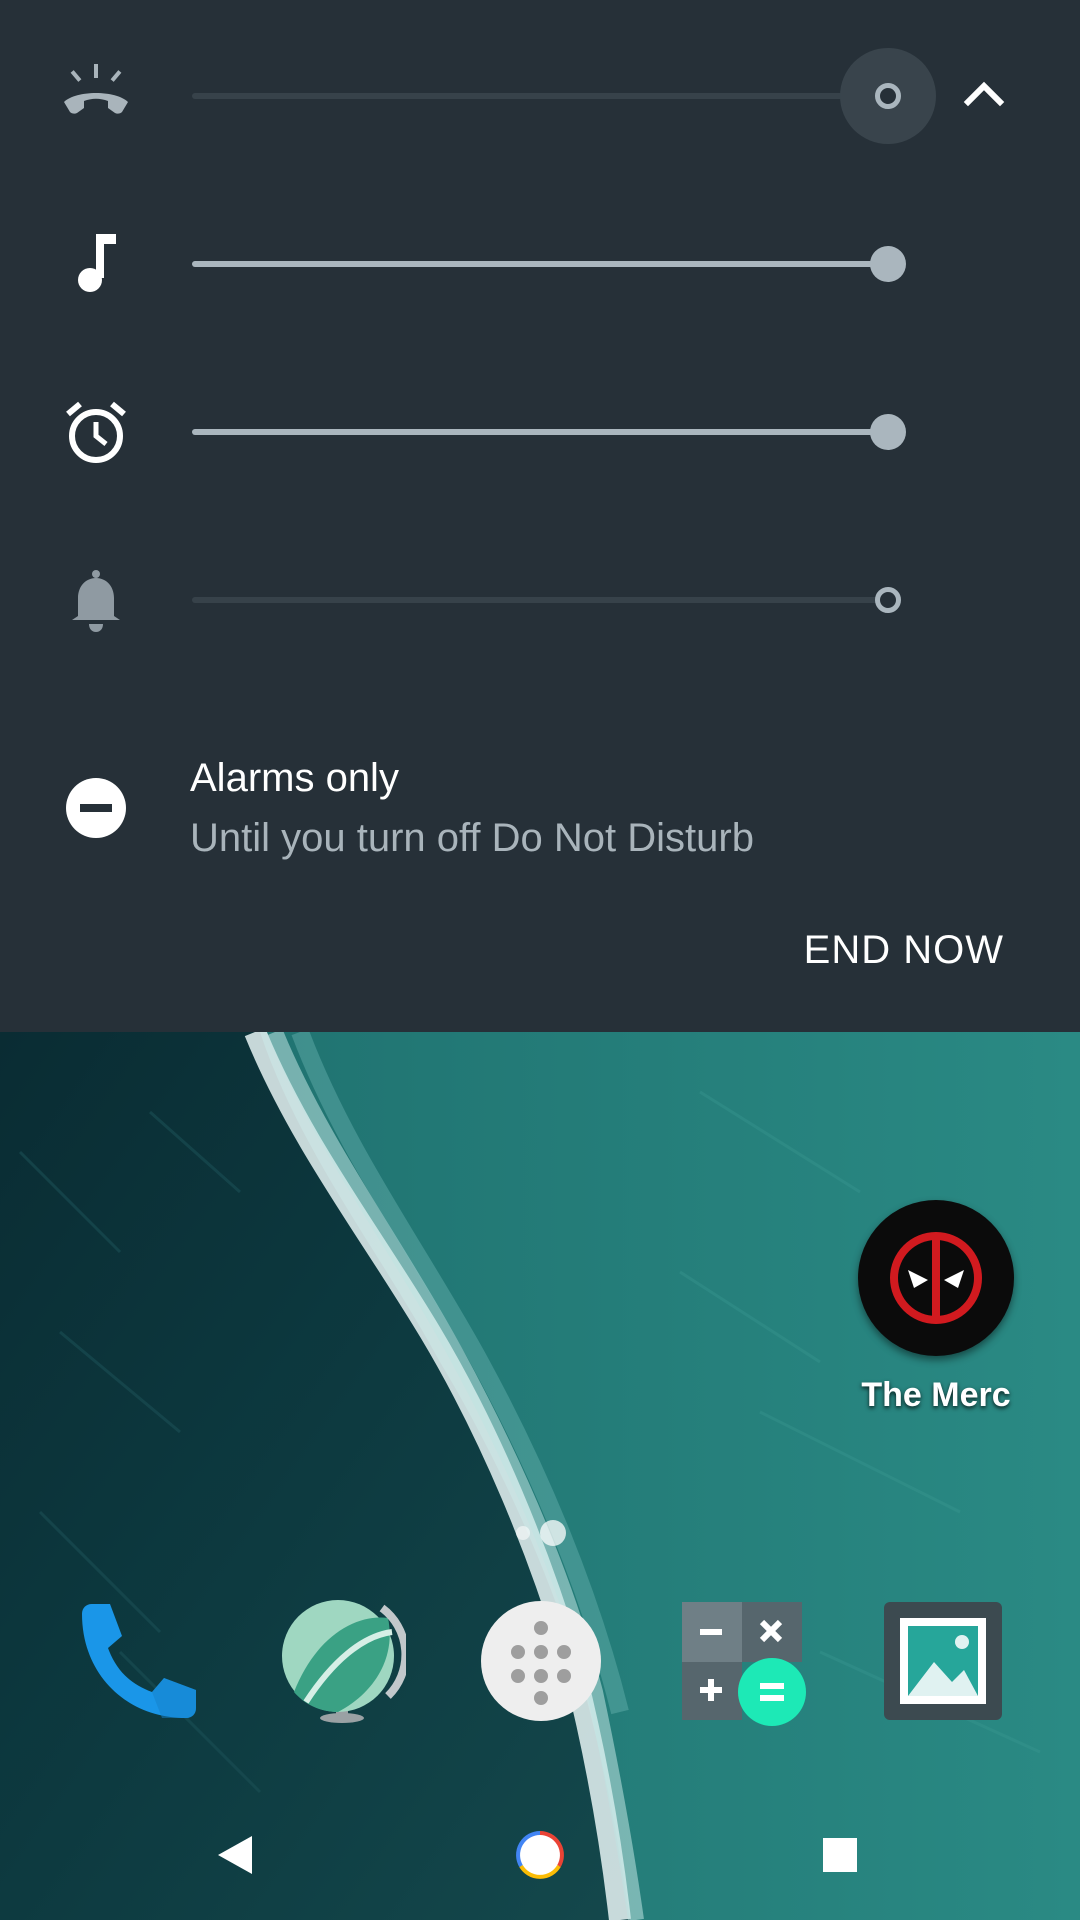 The height and width of the screenshot is (1920, 1080). I want to click on end-now-button: END NOW, so click(904, 950).